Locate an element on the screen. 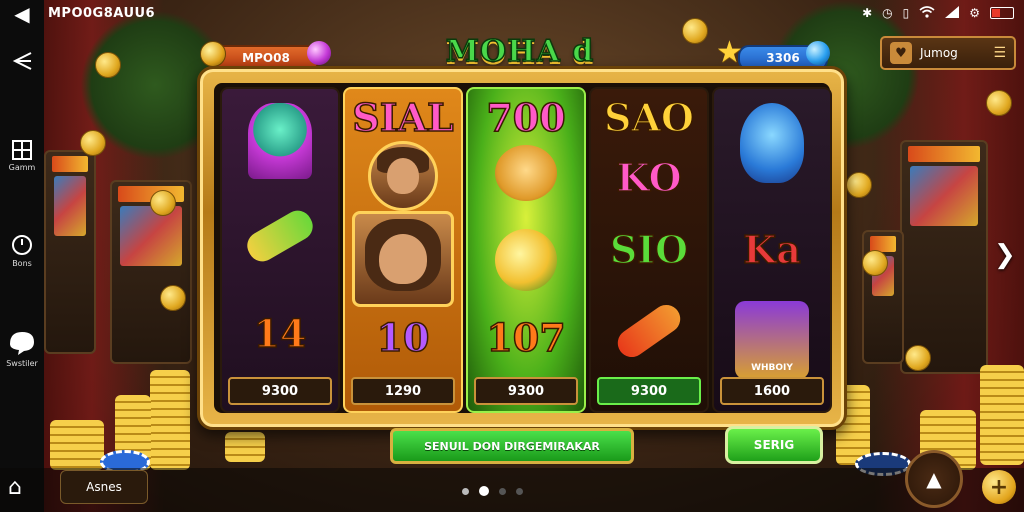 The image size is (1024, 512). gems-label: 3306 is located at coordinates (783, 58).